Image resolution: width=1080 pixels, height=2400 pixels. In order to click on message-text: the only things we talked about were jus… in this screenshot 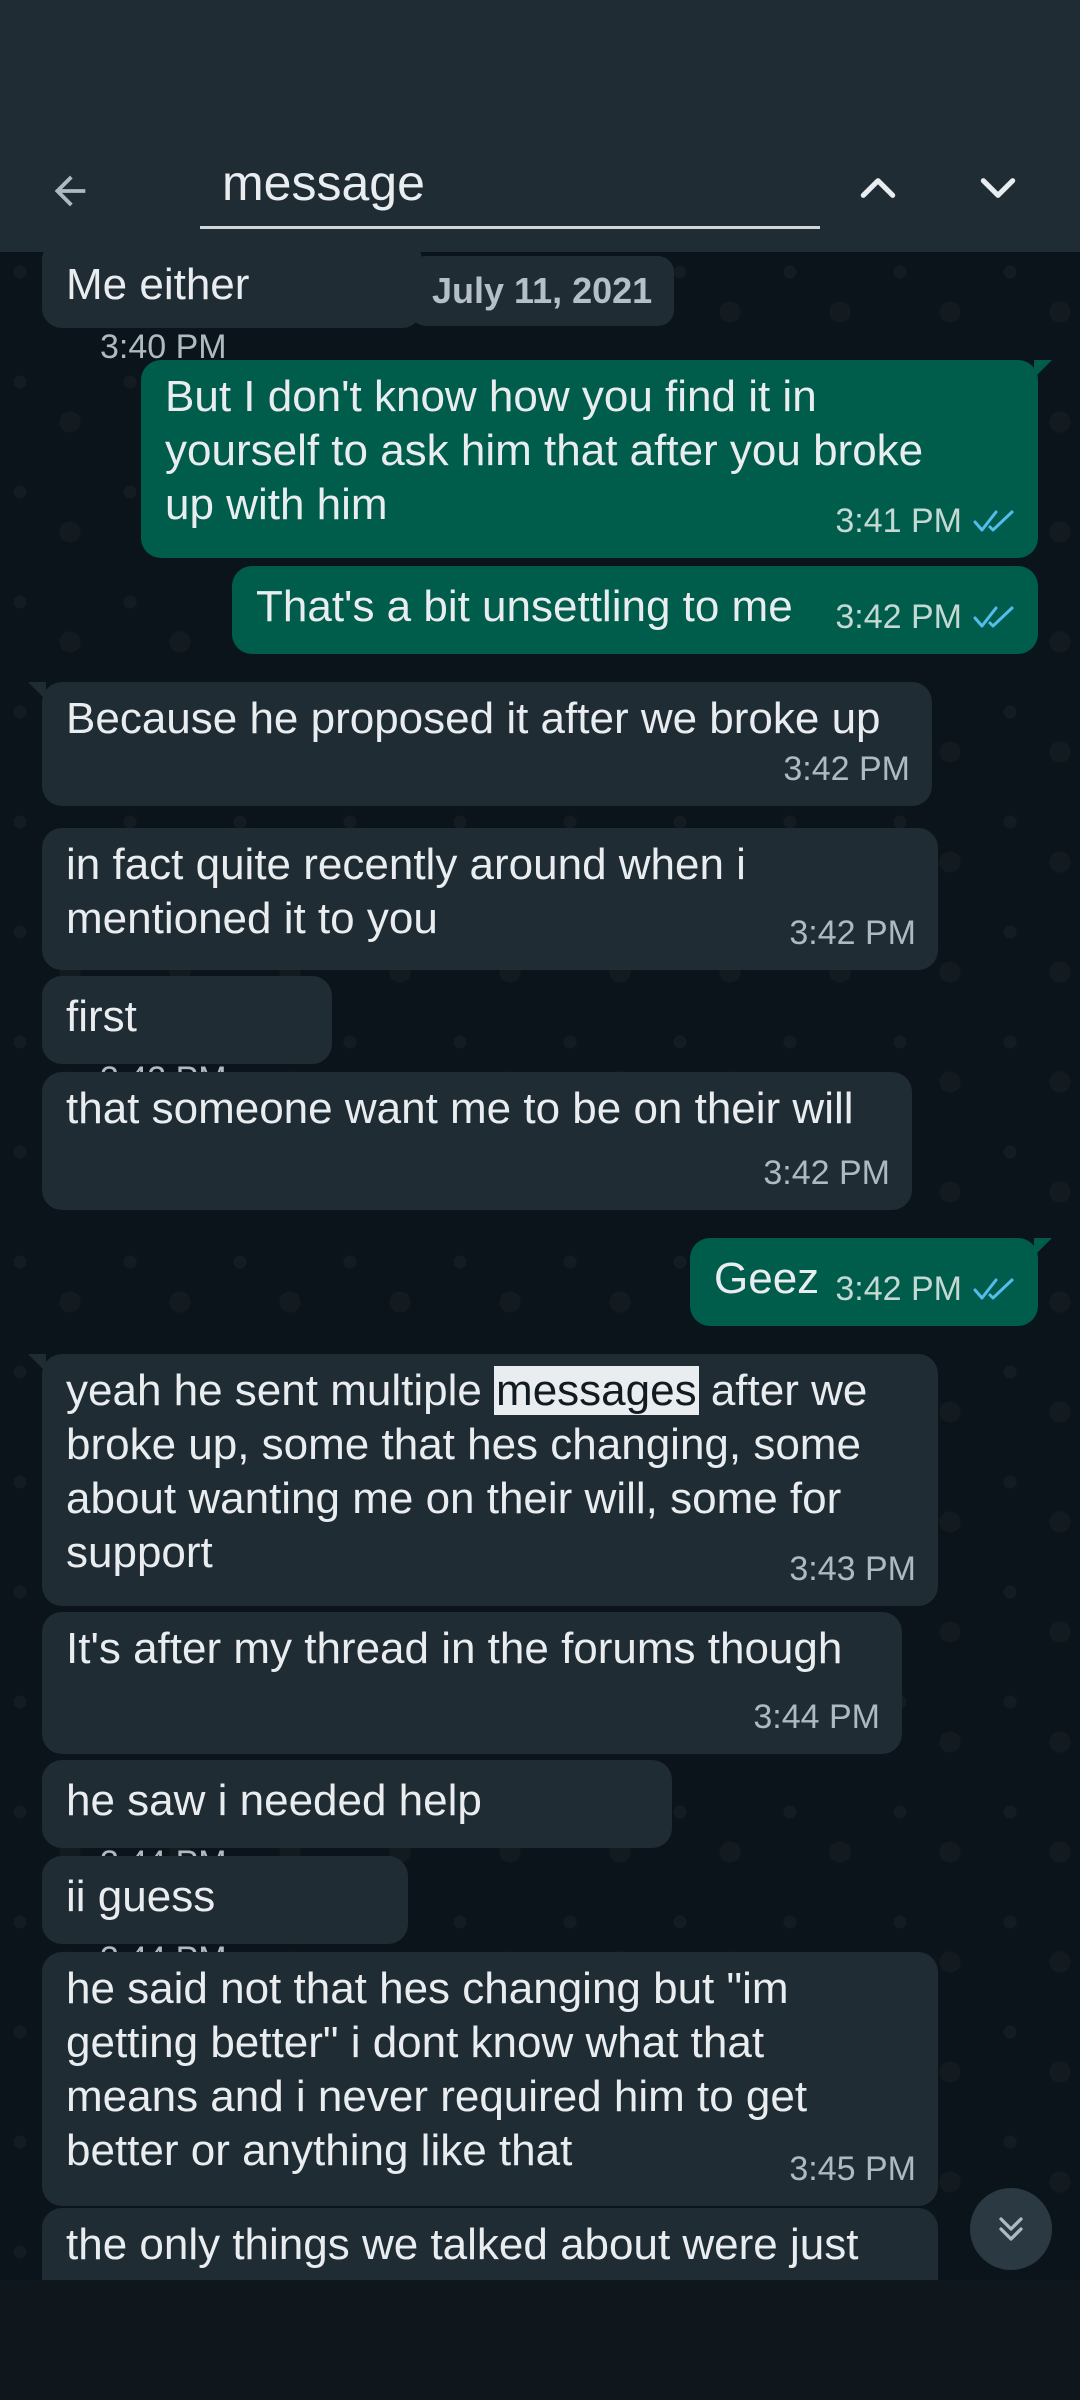, I will do `click(462, 2244)`.